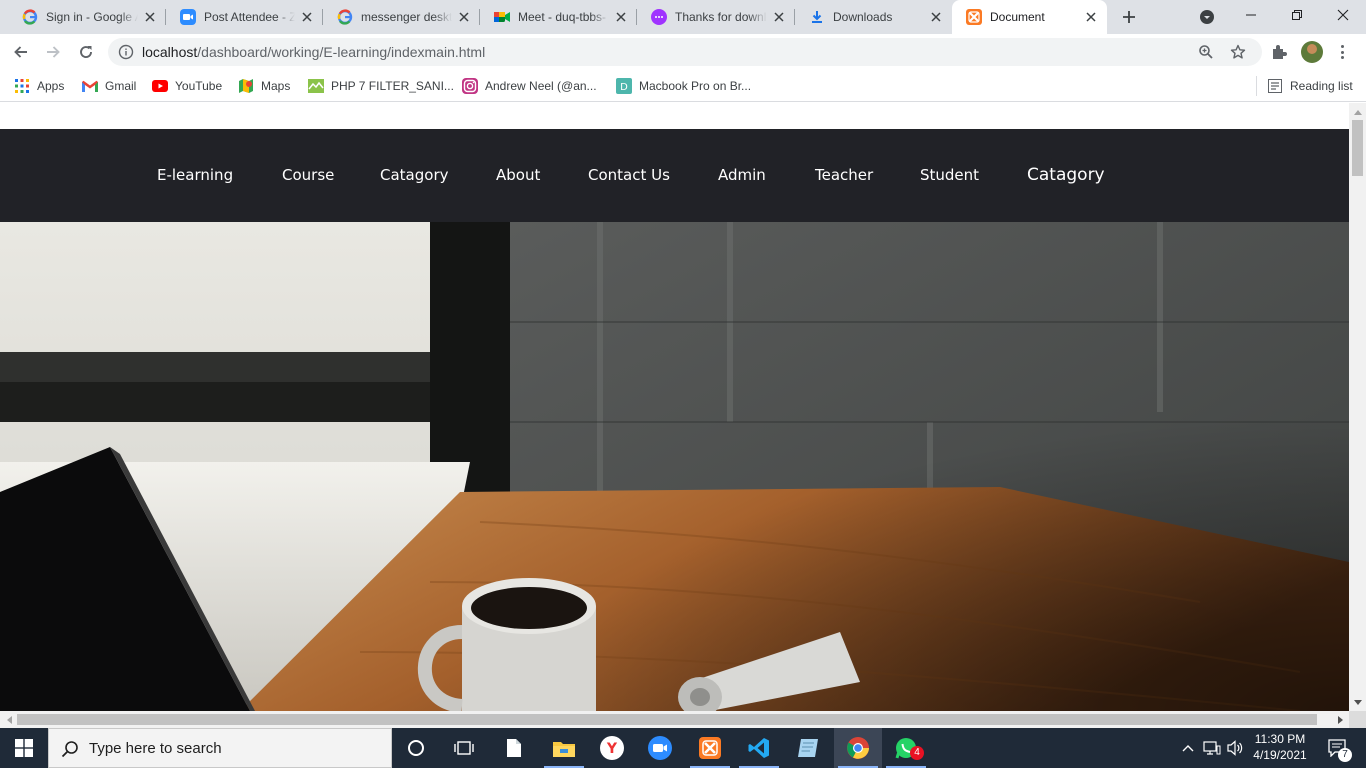  Describe the element at coordinates (126, 52) in the screenshot. I see `info-icon` at that location.